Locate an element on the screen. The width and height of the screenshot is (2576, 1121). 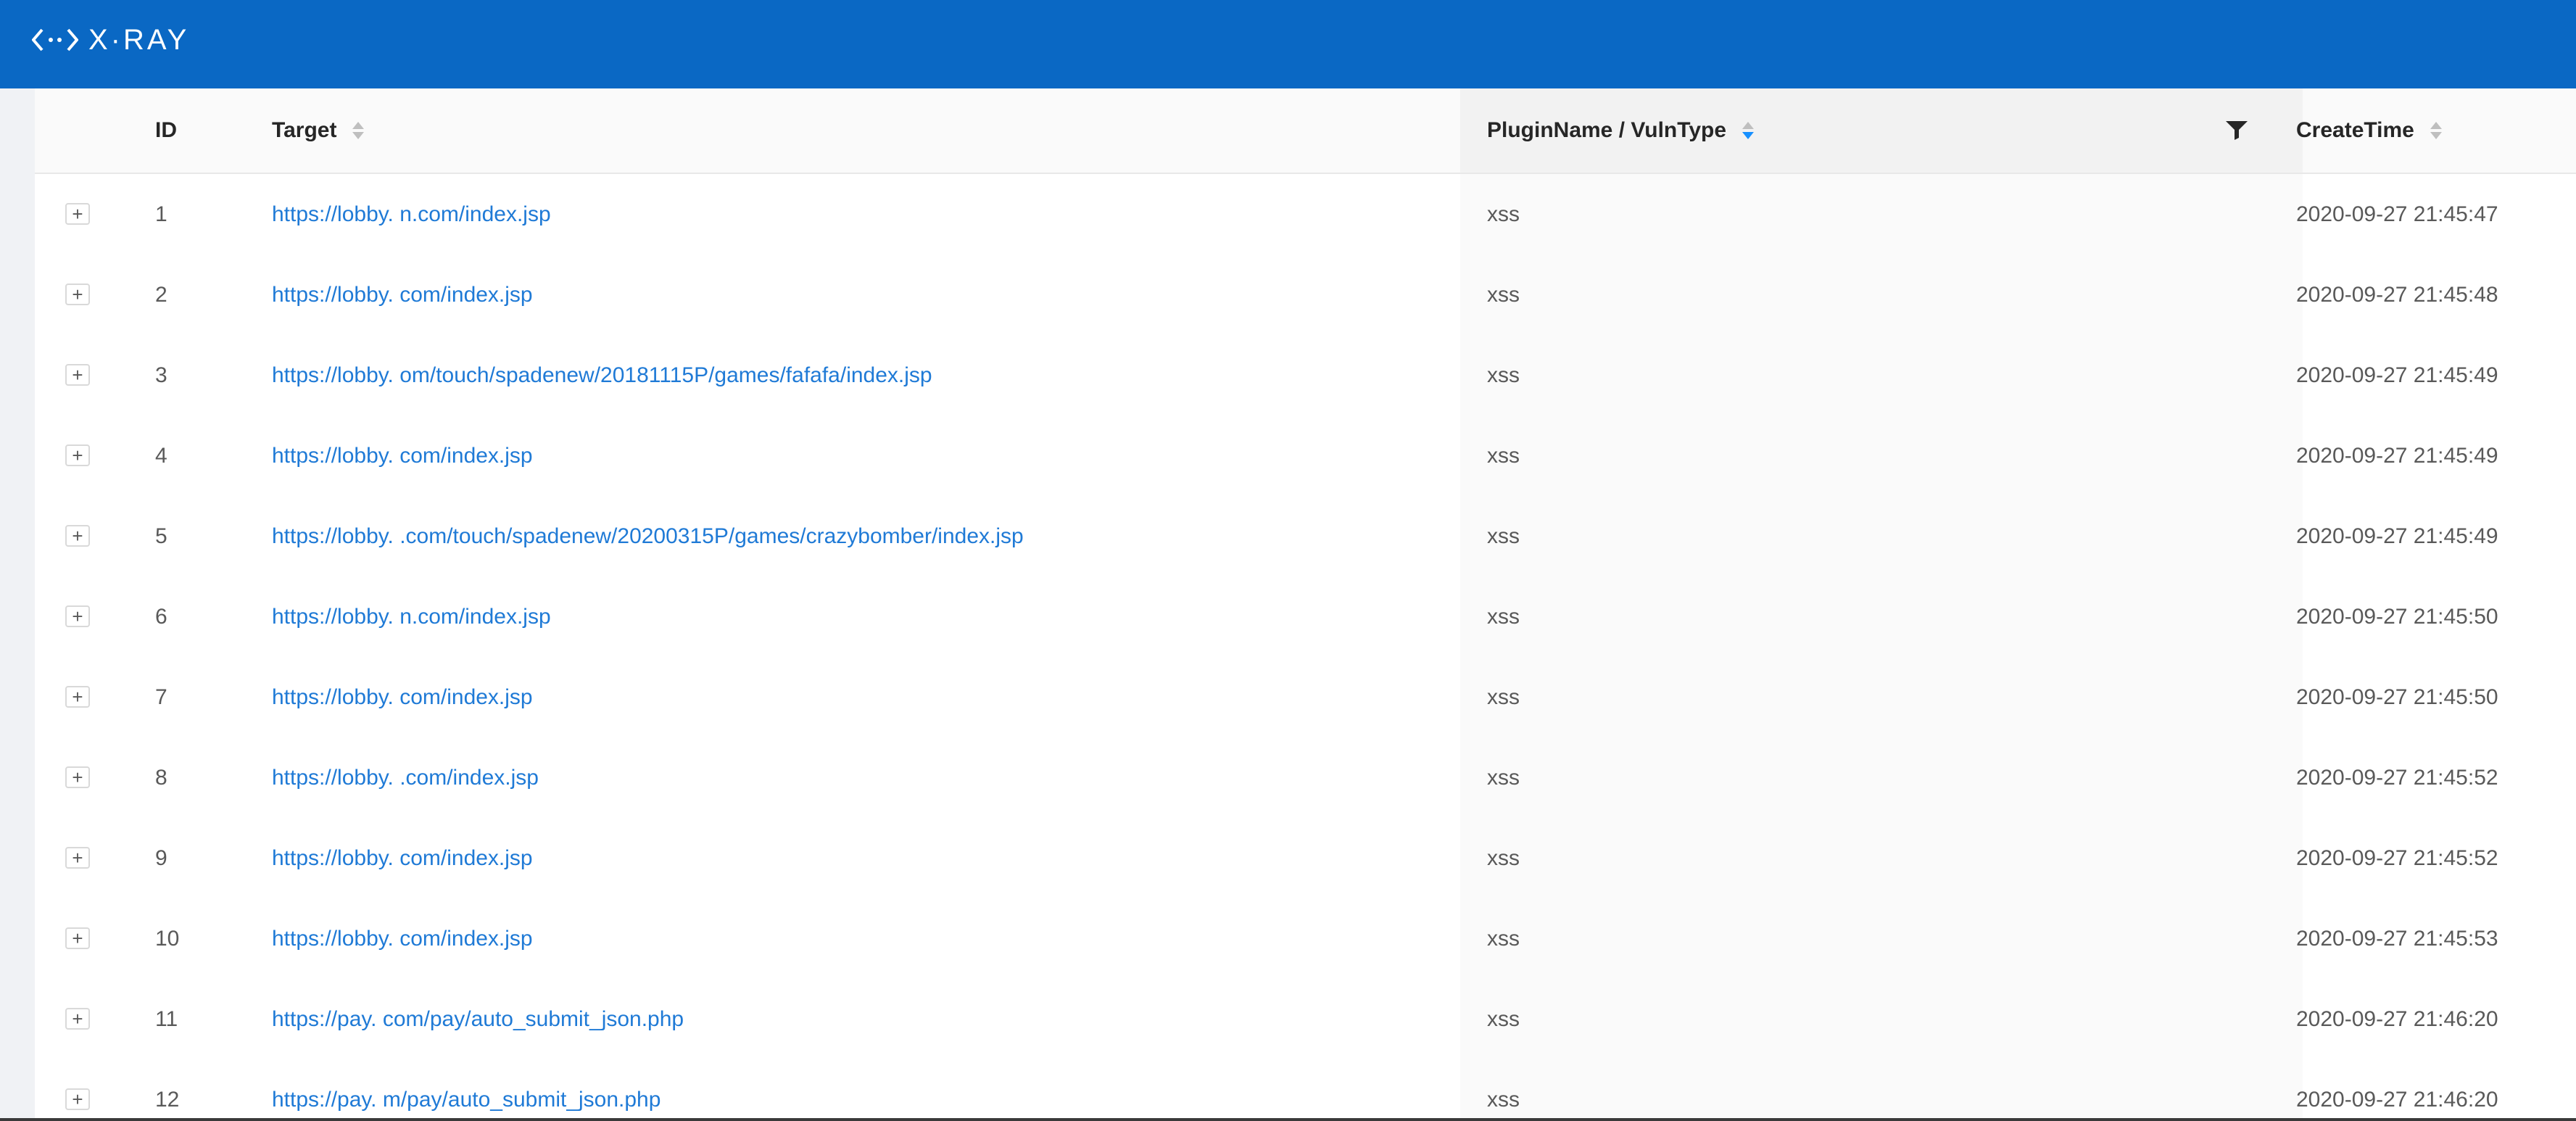
cell-id: 5 is located at coordinates (161, 536).